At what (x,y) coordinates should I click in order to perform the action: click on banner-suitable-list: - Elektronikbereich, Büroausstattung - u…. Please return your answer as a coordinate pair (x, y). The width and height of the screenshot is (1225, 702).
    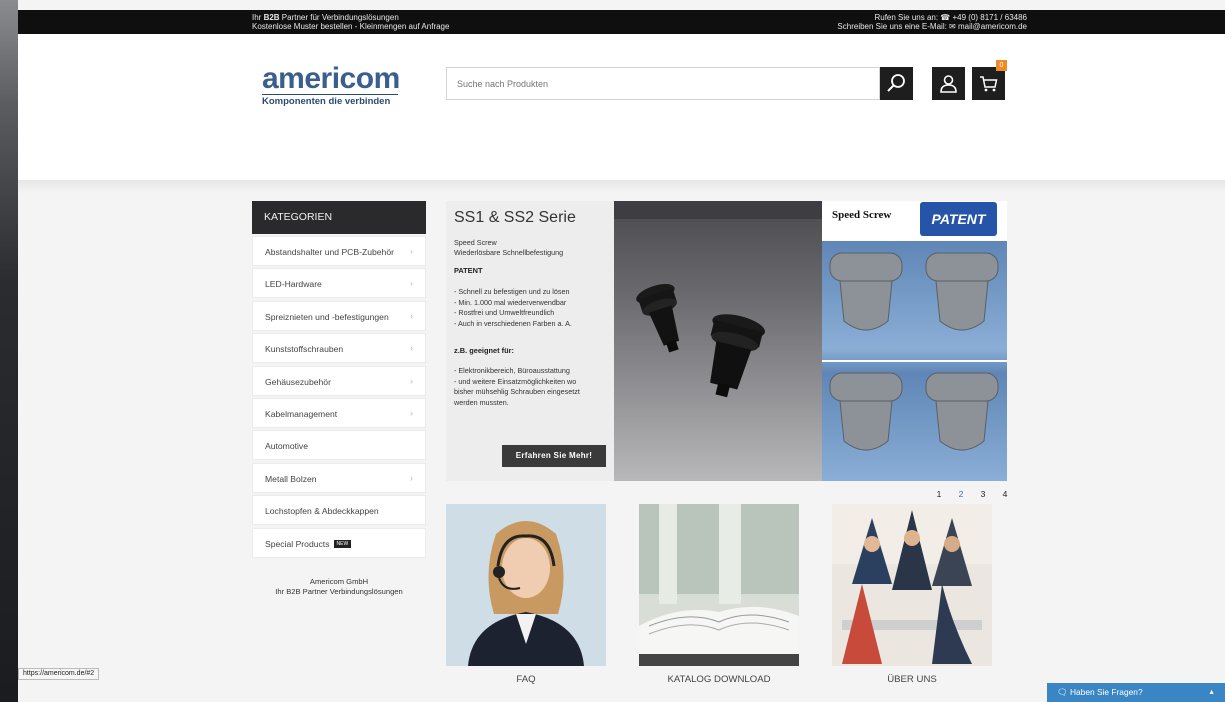
    Looking at the image, I should click on (517, 387).